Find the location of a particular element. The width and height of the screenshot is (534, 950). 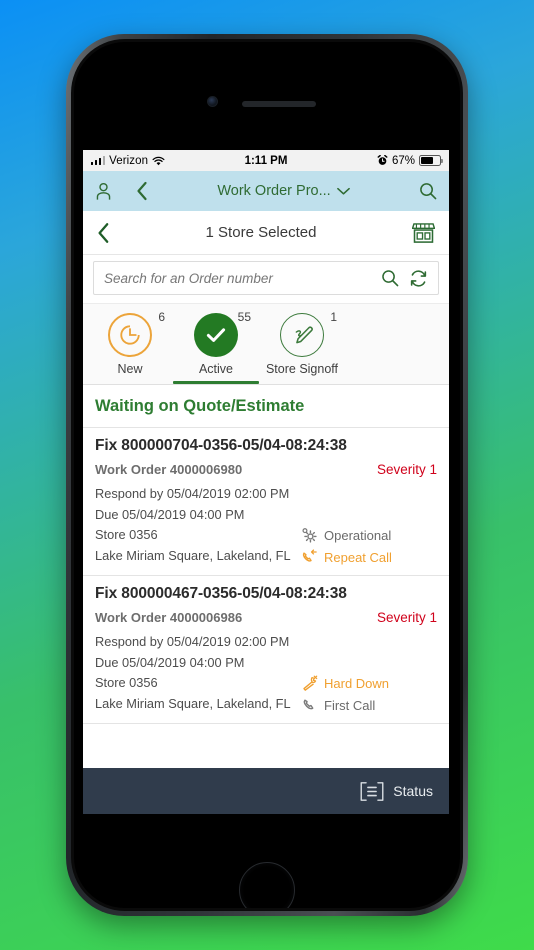

chevron-down-icon is located at coordinates (343, 191).